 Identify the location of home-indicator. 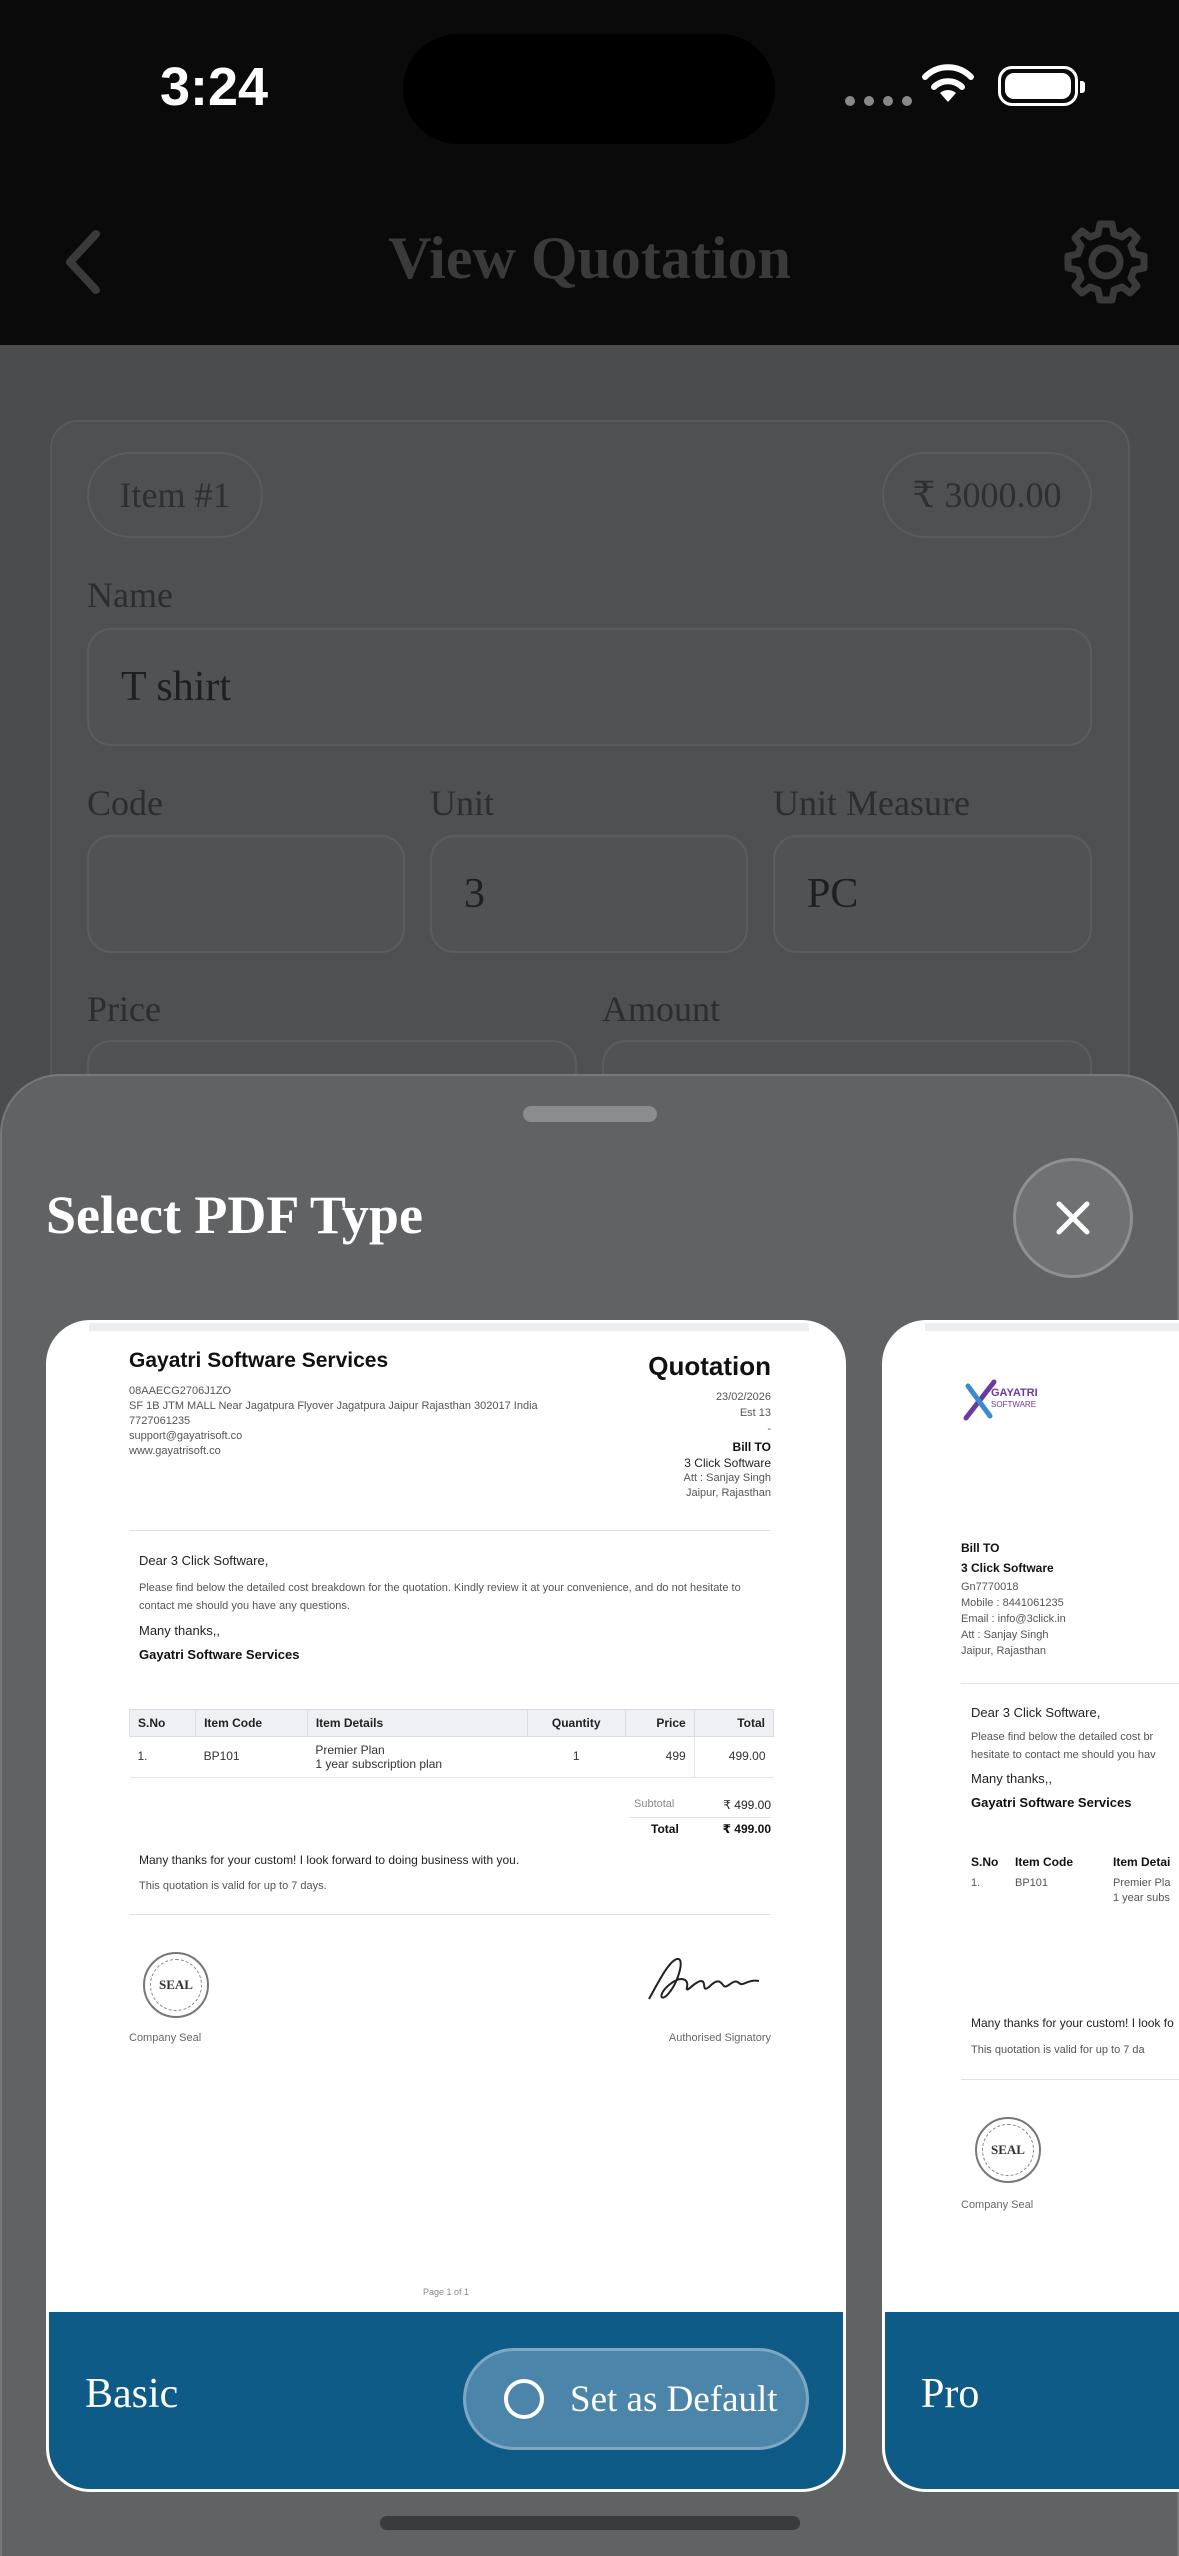
(590, 2523).